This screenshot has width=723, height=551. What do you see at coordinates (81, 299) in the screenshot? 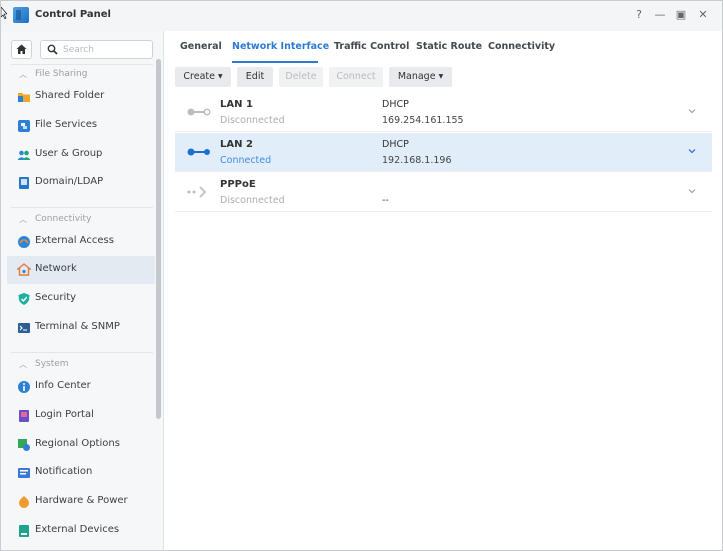
I see `sidebar-item-security: Security` at bounding box center [81, 299].